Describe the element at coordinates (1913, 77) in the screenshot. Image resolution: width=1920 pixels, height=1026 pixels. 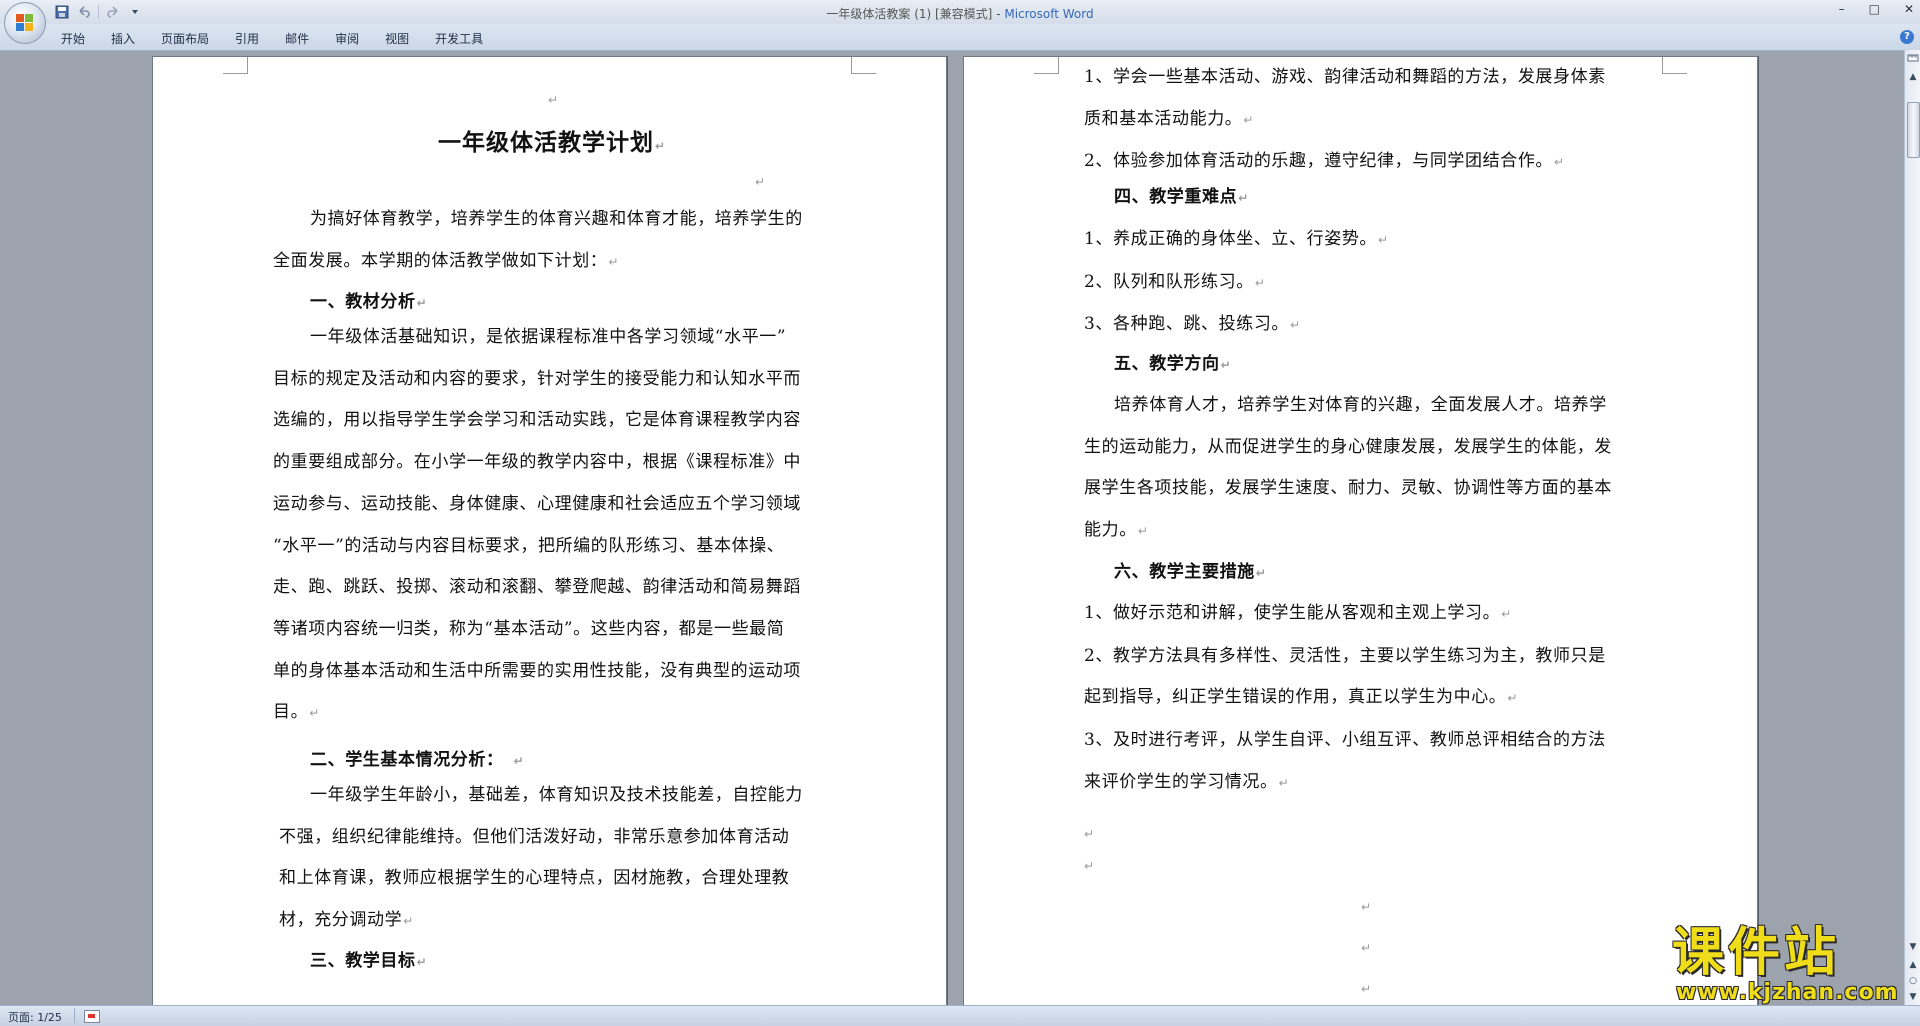
I see `scroll-up-button: ▲` at that location.